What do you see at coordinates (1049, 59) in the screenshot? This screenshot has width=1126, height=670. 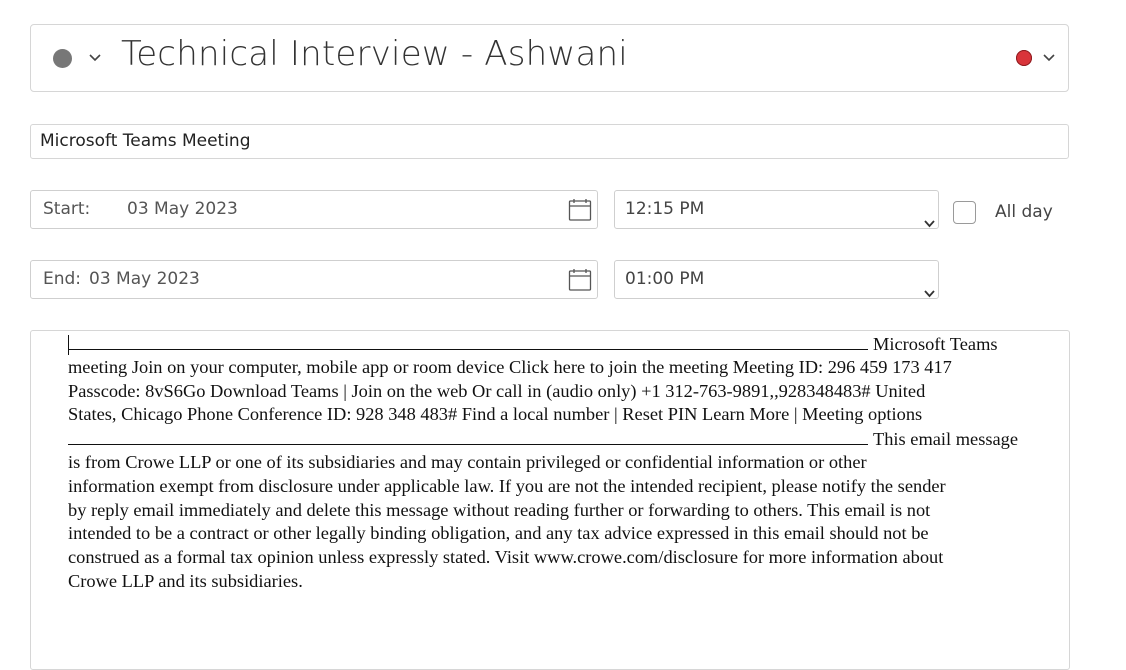 I see `category-chevron-down-icon` at bounding box center [1049, 59].